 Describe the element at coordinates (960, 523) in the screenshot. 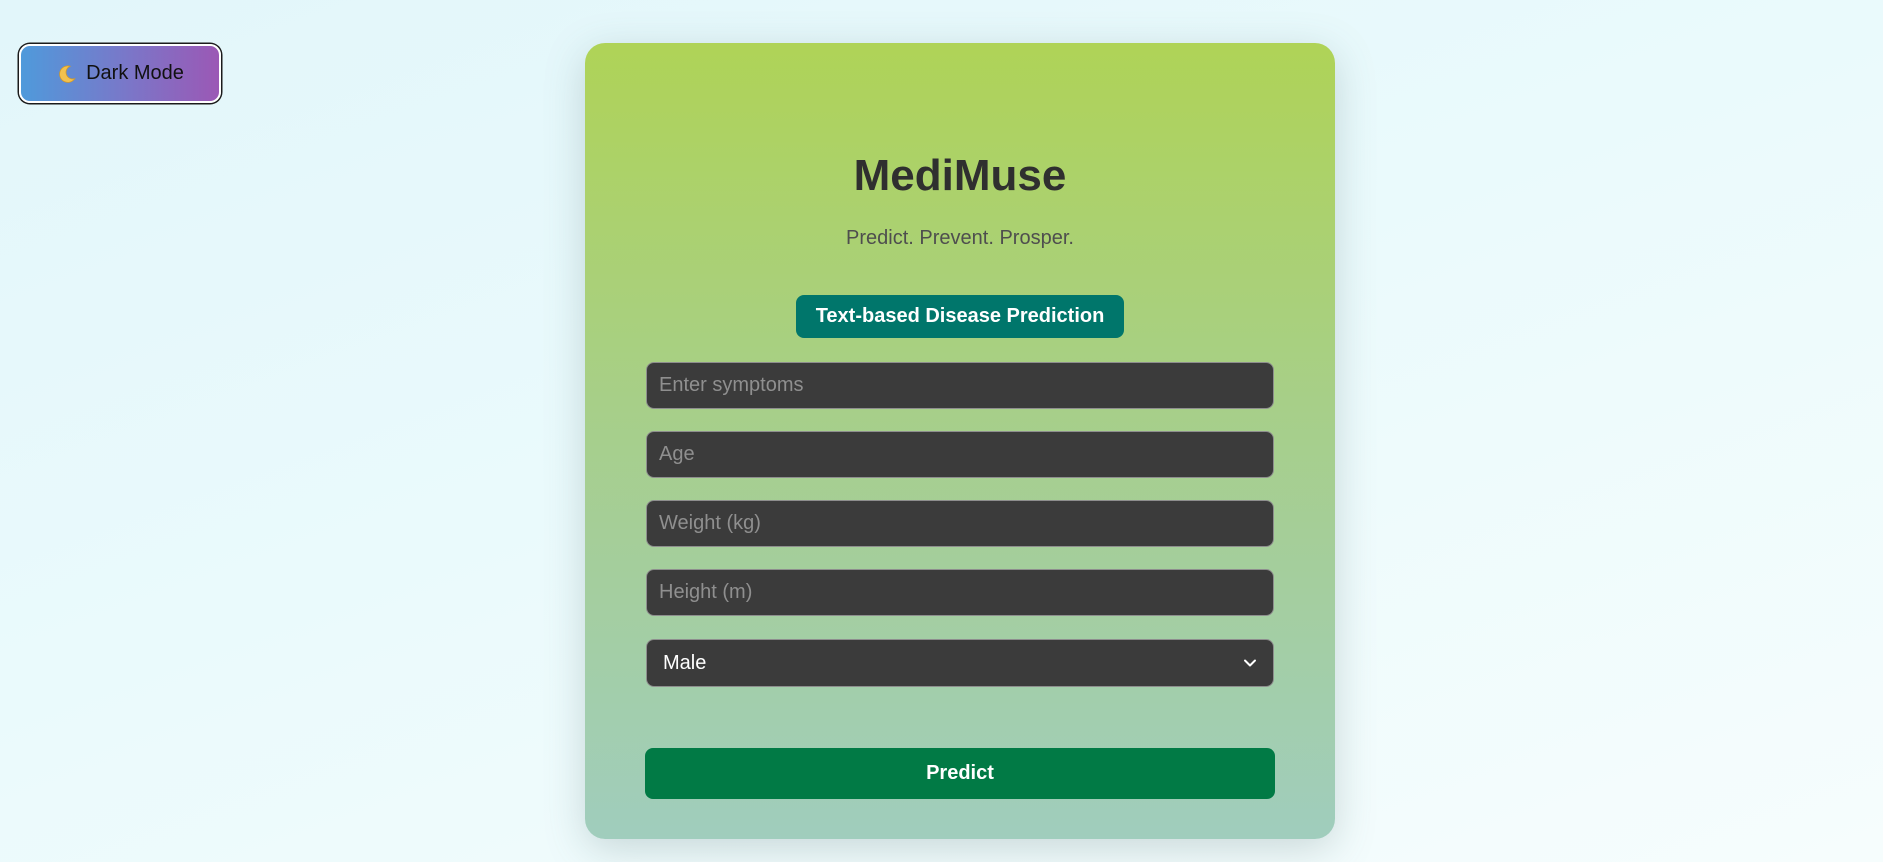

I see `weight-input` at that location.